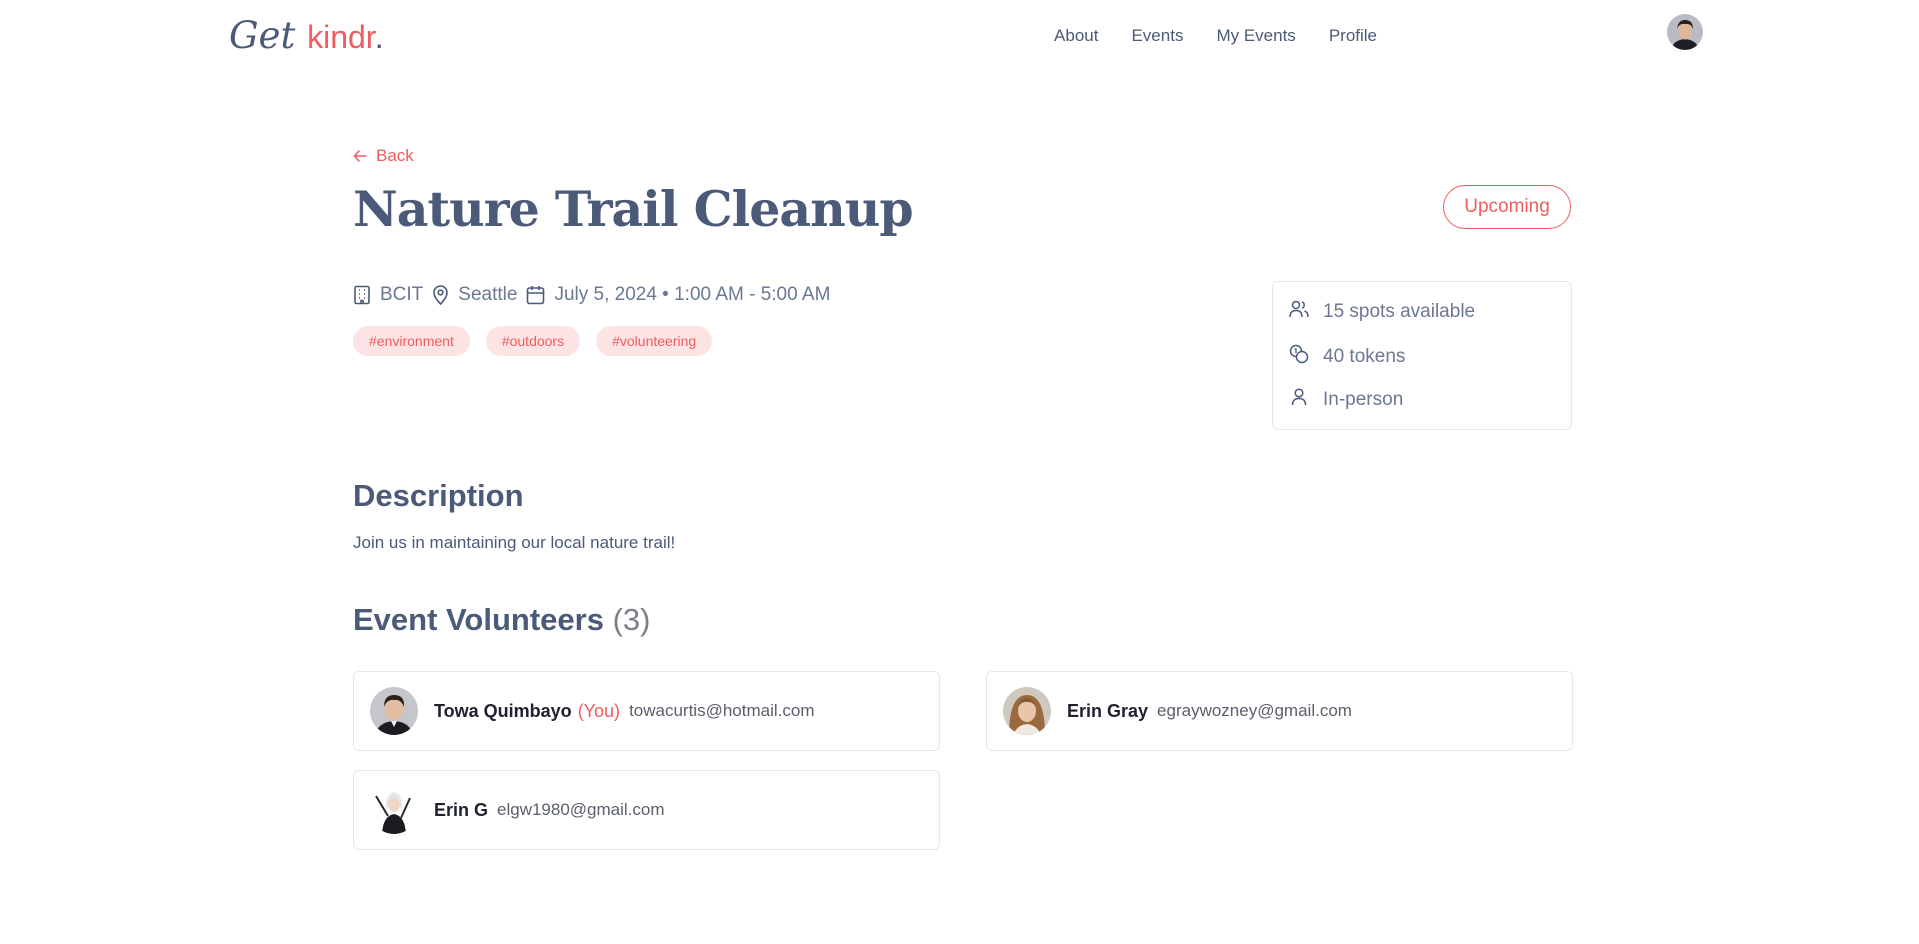  What do you see at coordinates (1299, 357) in the screenshot?
I see `coins-icon` at bounding box center [1299, 357].